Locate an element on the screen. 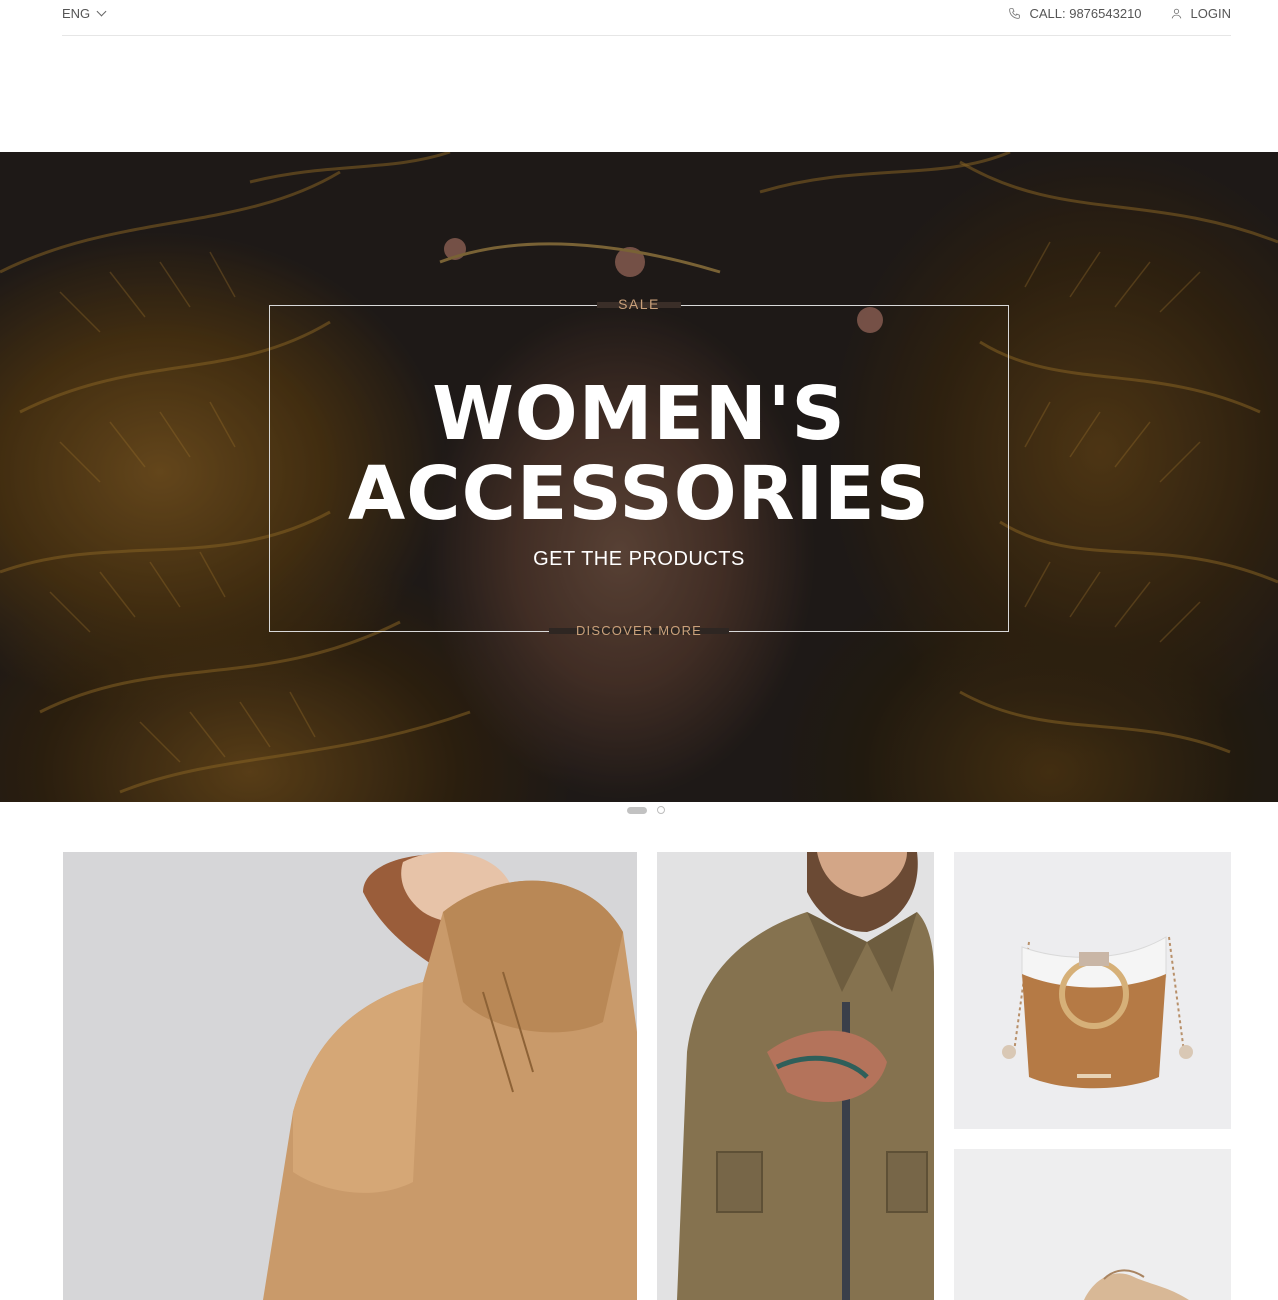  jacket-image is located at coordinates (795, 1076).